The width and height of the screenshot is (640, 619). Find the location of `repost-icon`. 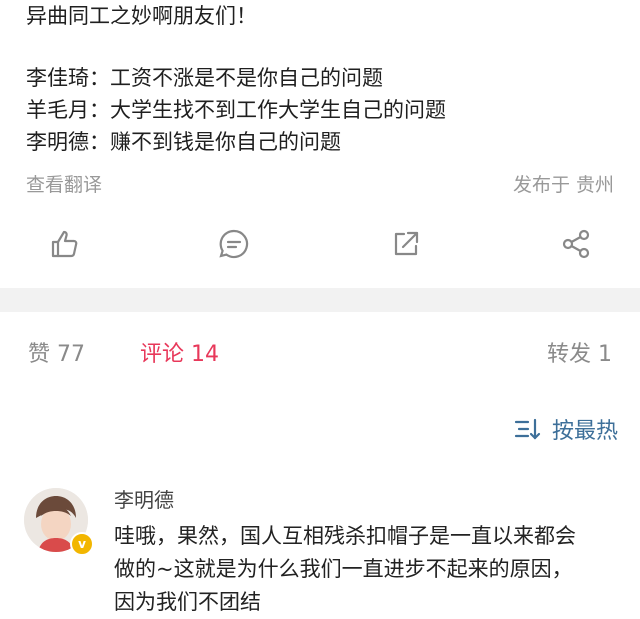

repost-icon is located at coordinates (406, 243).